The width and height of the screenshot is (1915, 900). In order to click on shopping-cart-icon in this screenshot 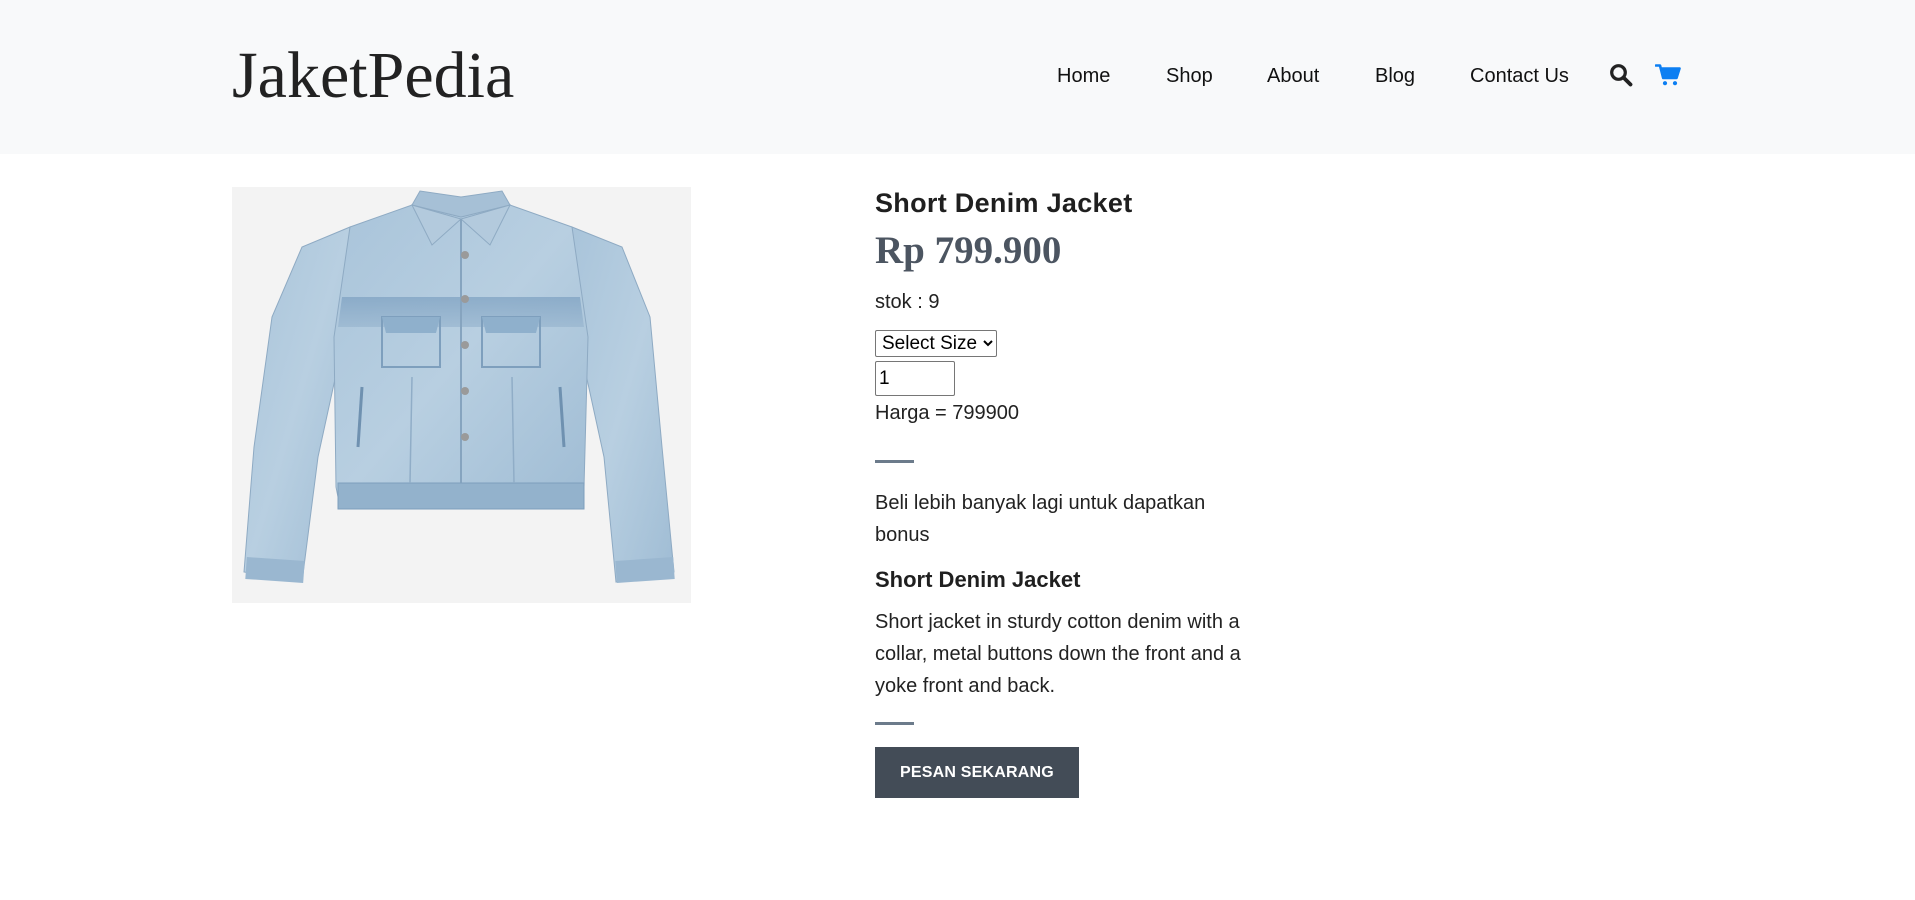, I will do `click(1668, 75)`.